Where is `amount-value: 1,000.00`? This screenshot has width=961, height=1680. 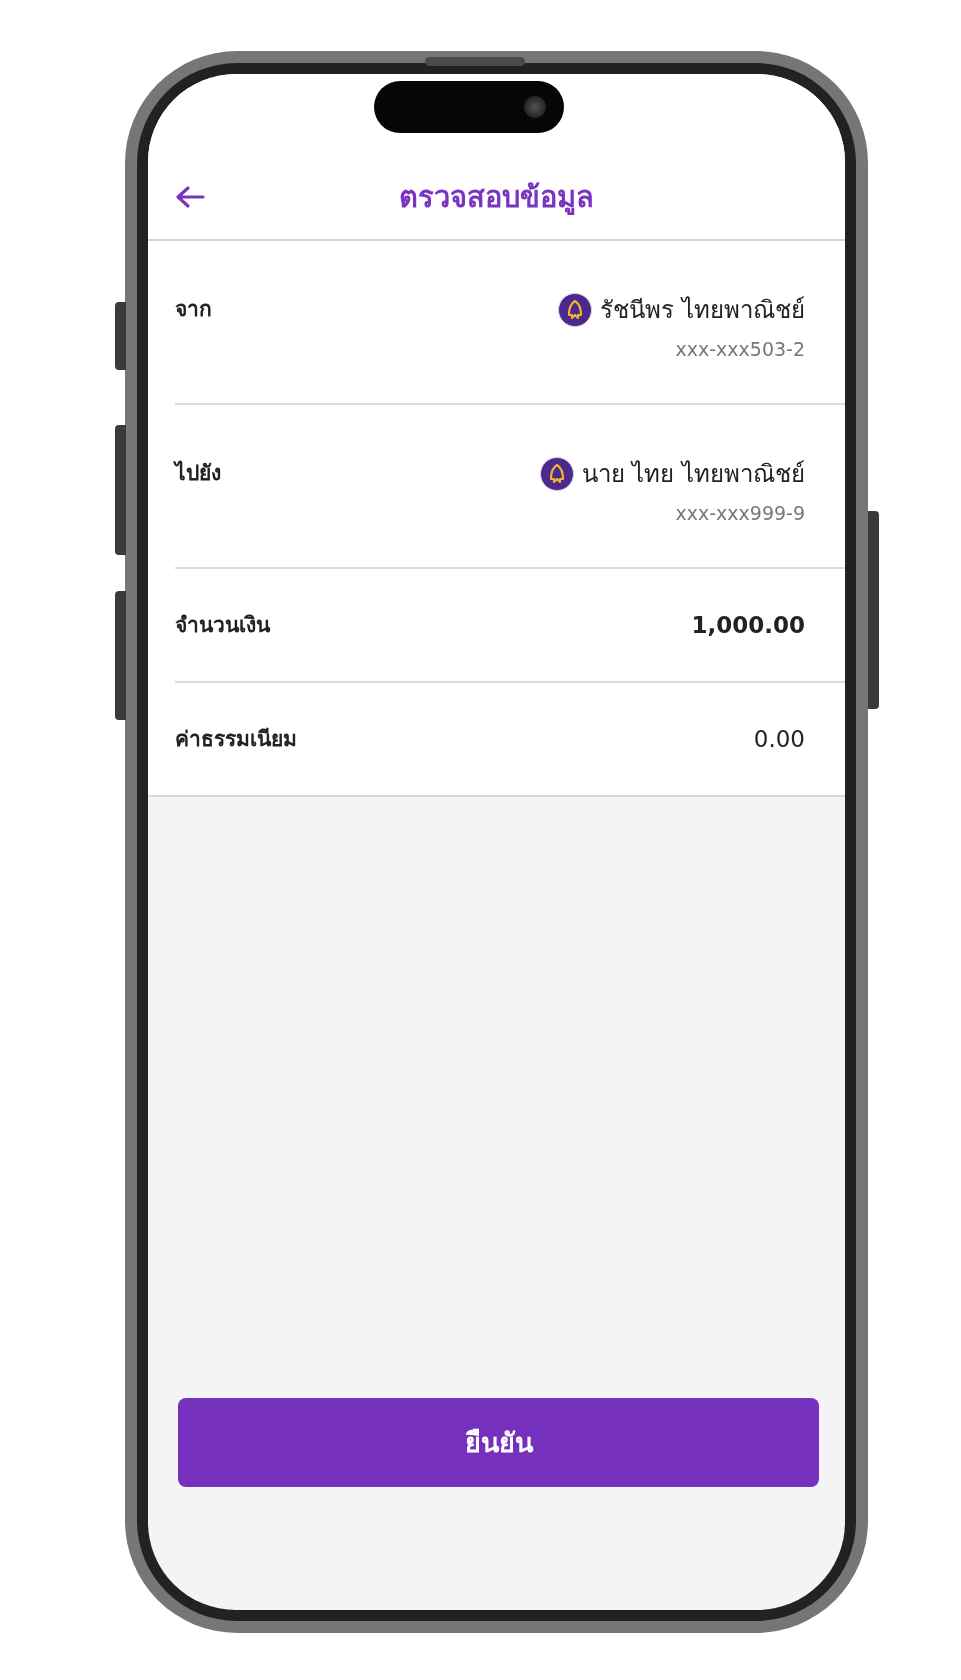 amount-value: 1,000.00 is located at coordinates (748, 625).